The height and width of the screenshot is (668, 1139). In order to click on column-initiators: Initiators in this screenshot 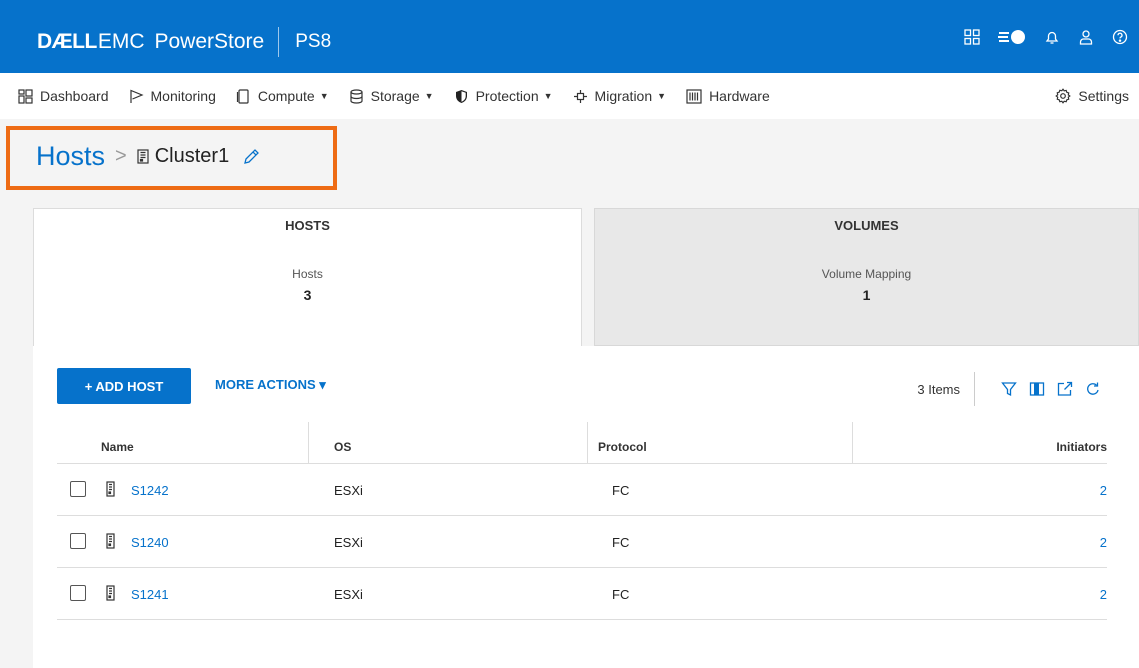, I will do `click(1081, 447)`.